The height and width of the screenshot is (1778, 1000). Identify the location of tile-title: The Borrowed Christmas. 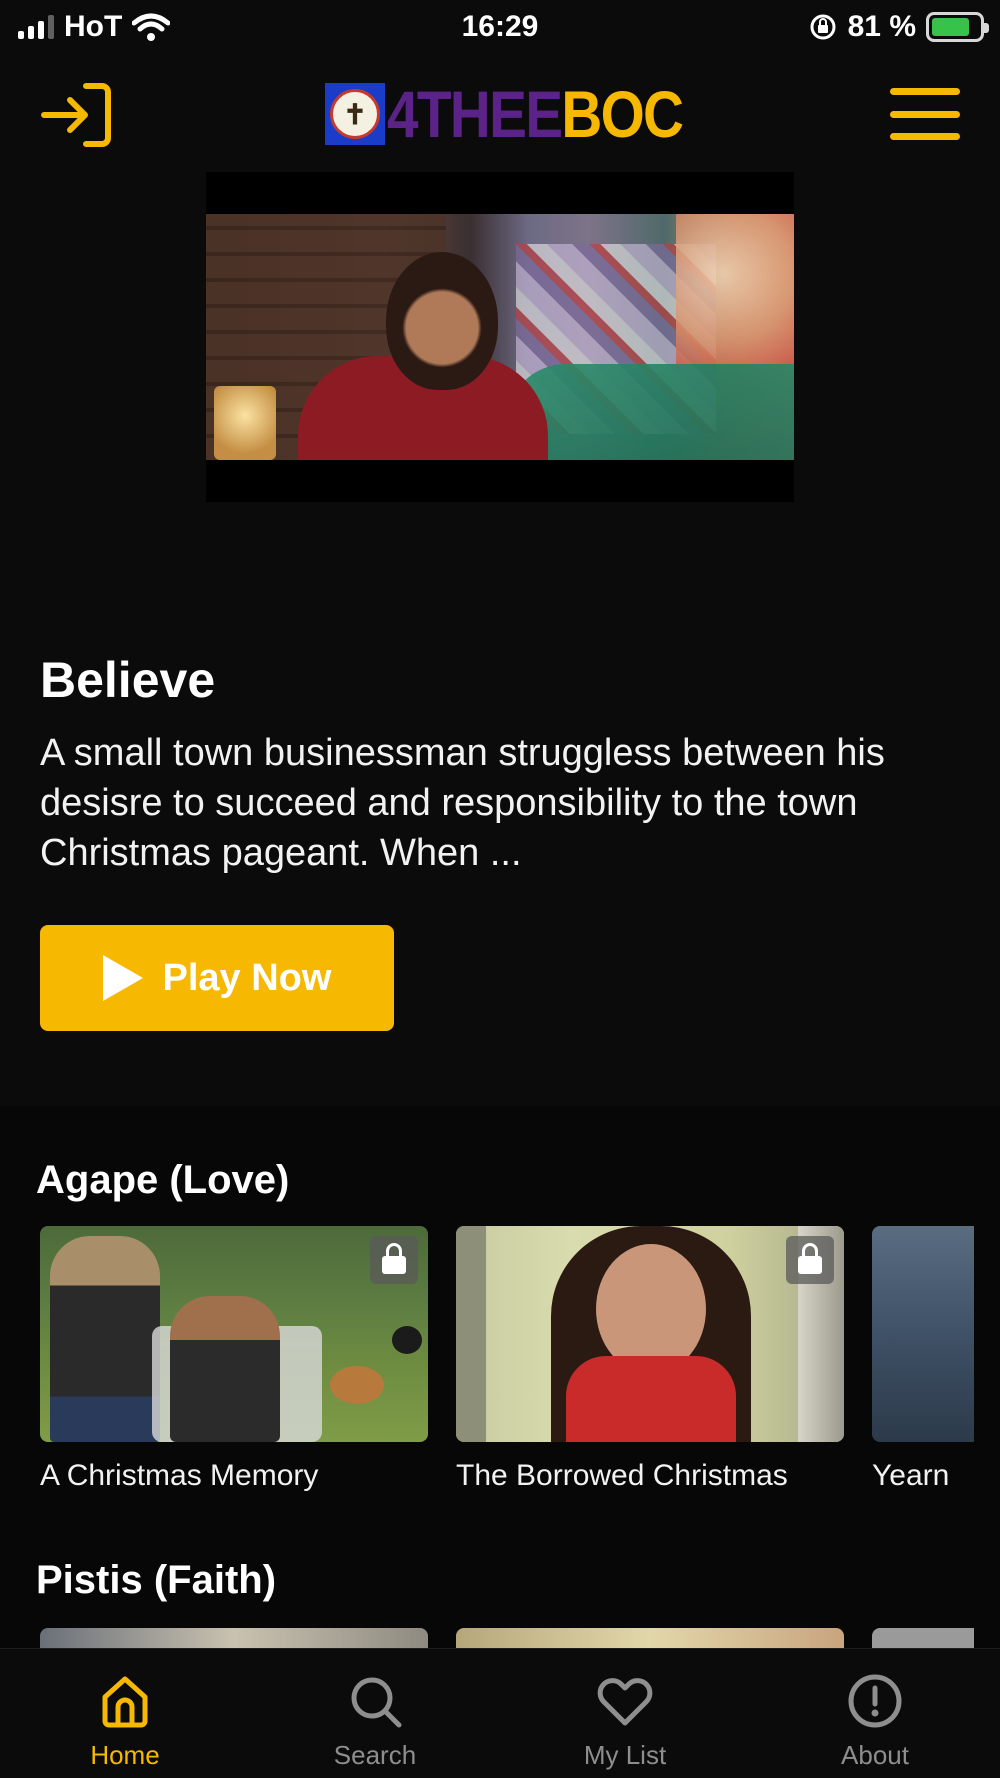
(622, 1475).